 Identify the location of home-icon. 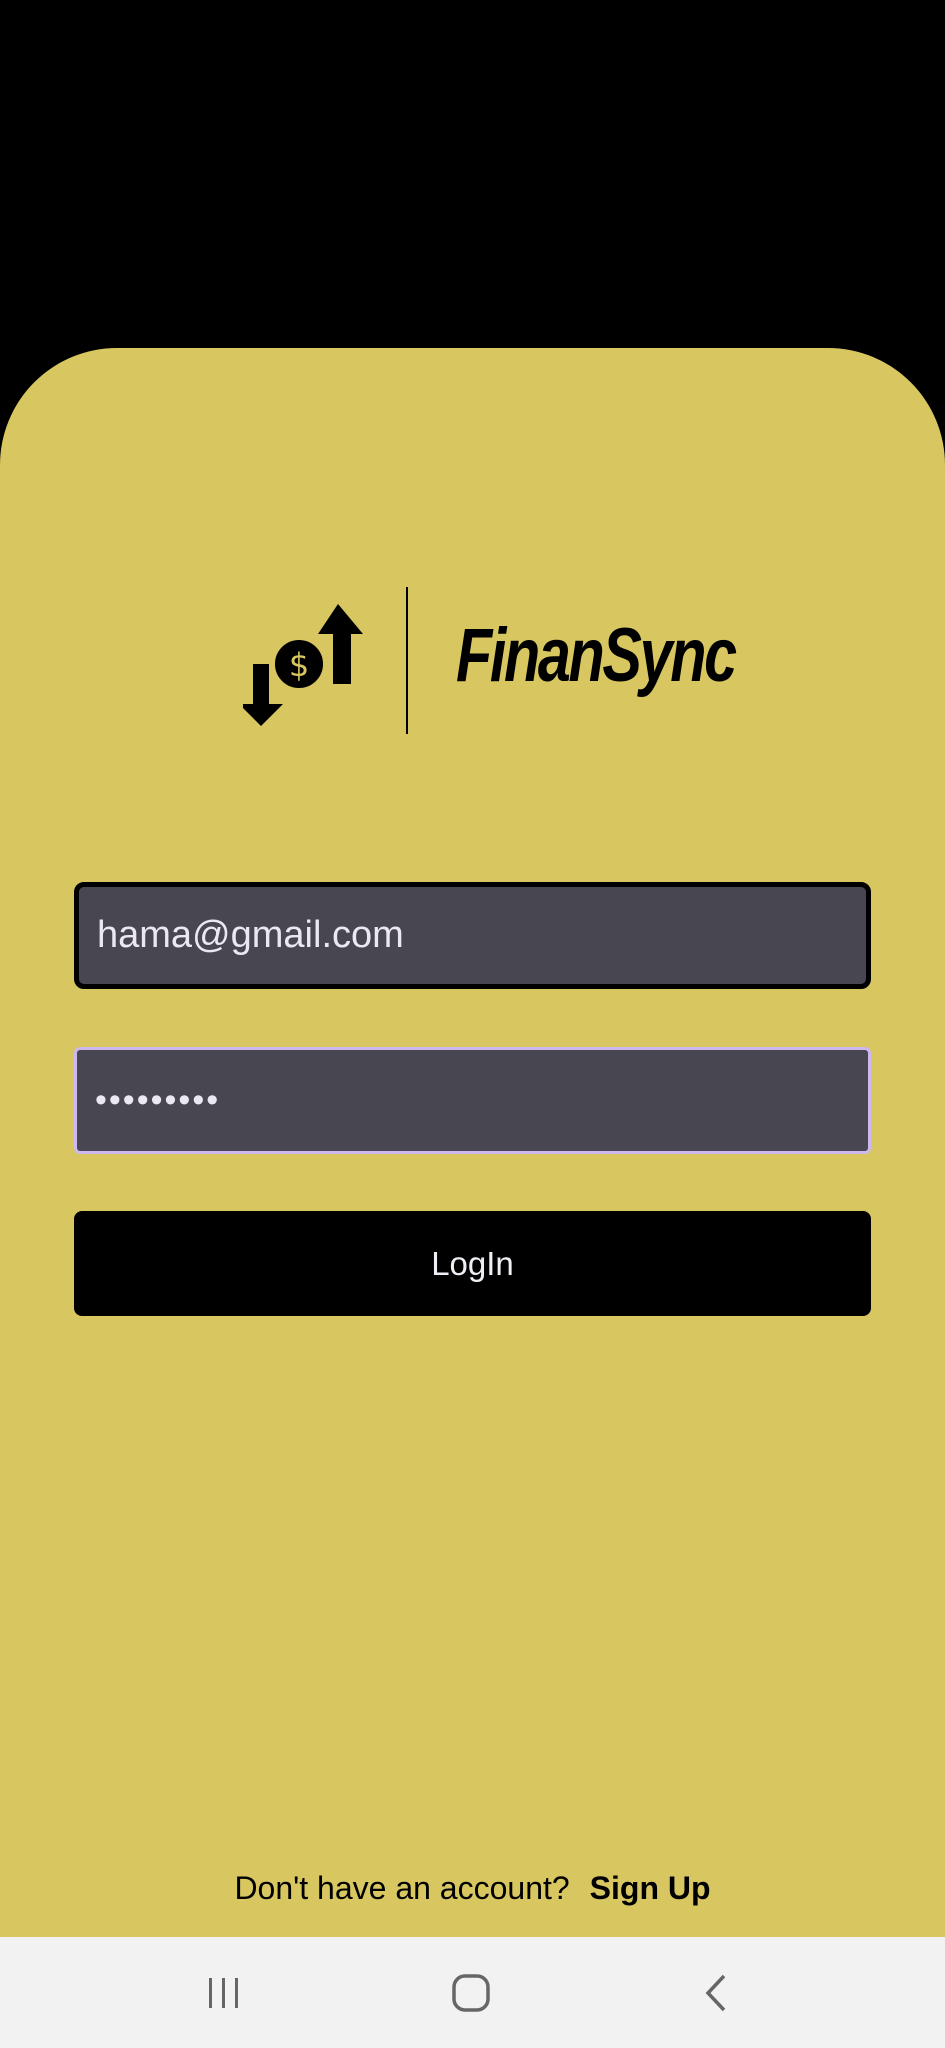
(471, 1993).